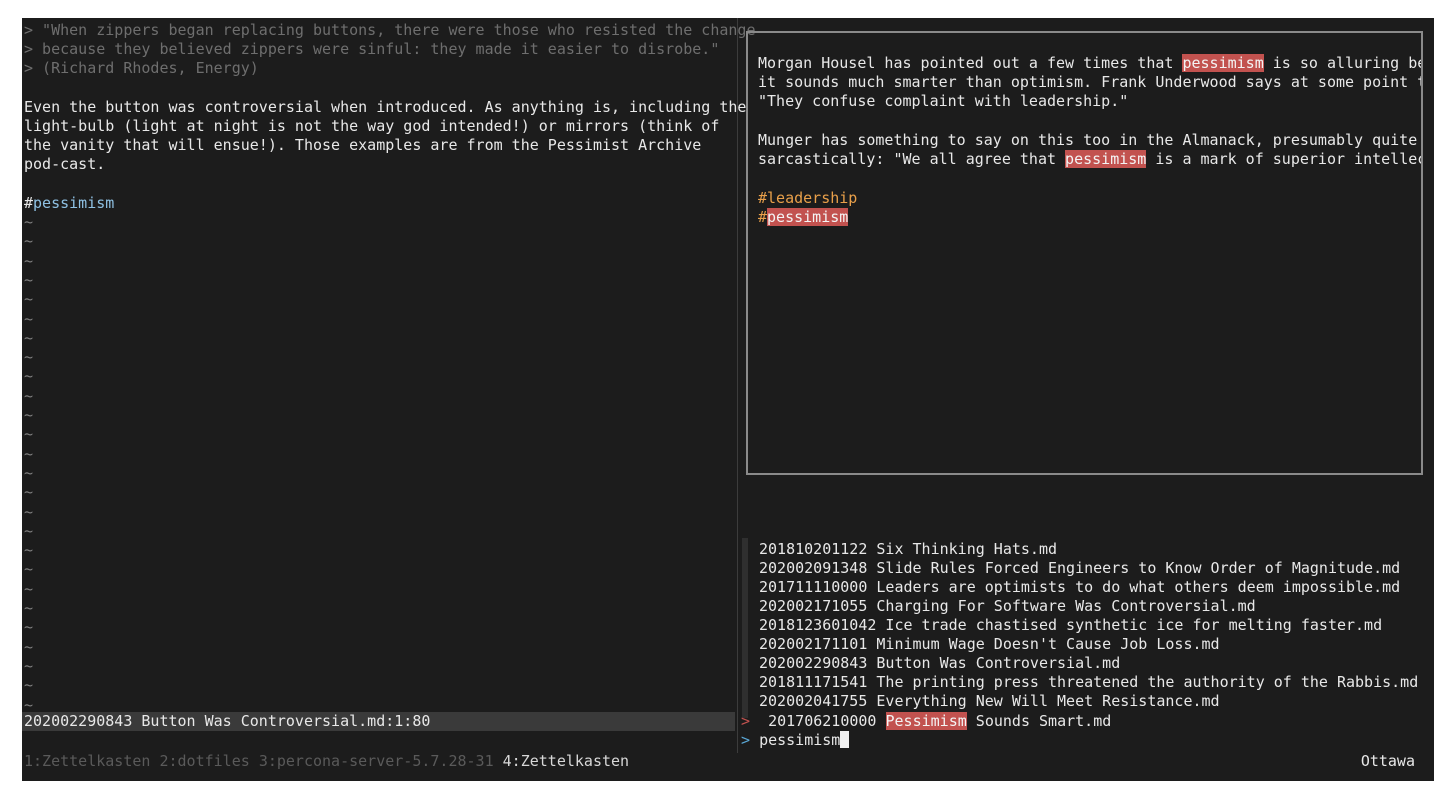 This screenshot has height=807, width=1456. I want to click on text-cursor, so click(845, 739).